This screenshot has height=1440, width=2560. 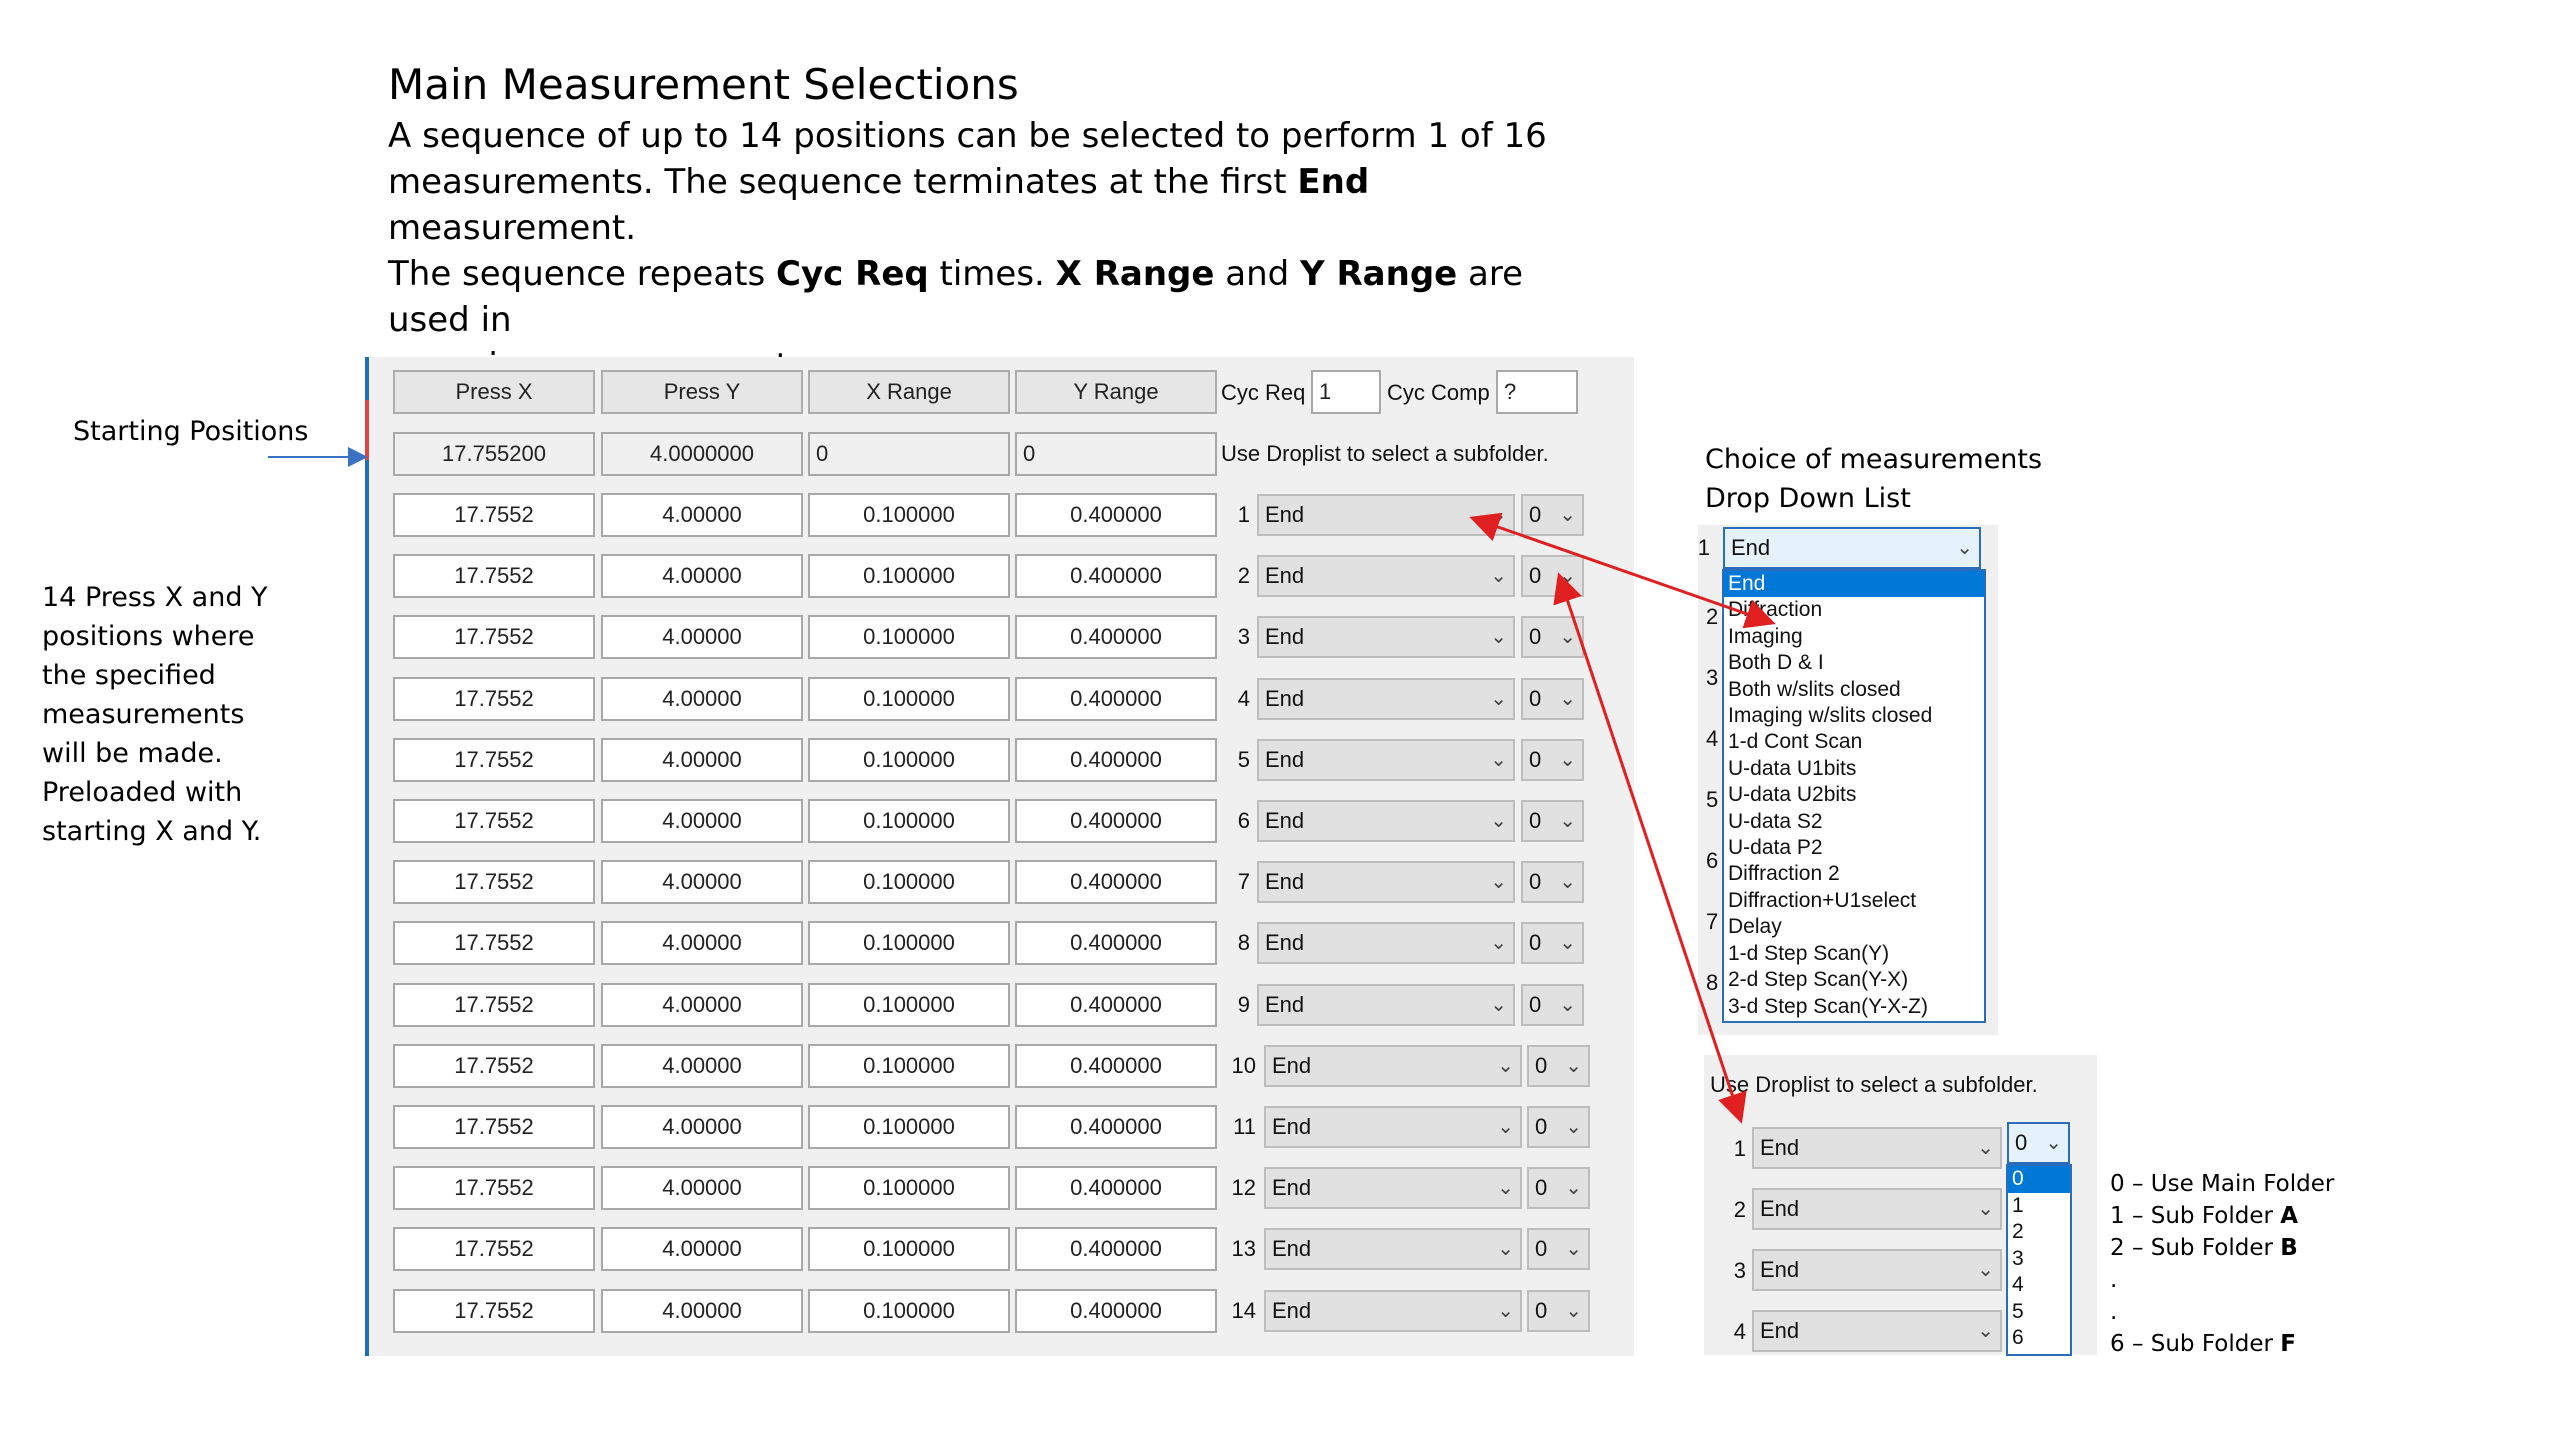 What do you see at coordinates (1650, 848) in the screenshot?
I see `subfolder-arrow` at bounding box center [1650, 848].